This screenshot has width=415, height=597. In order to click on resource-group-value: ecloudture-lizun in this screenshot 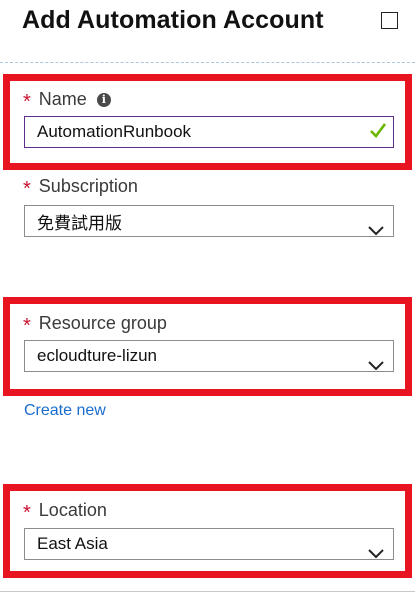, I will do `click(97, 355)`.